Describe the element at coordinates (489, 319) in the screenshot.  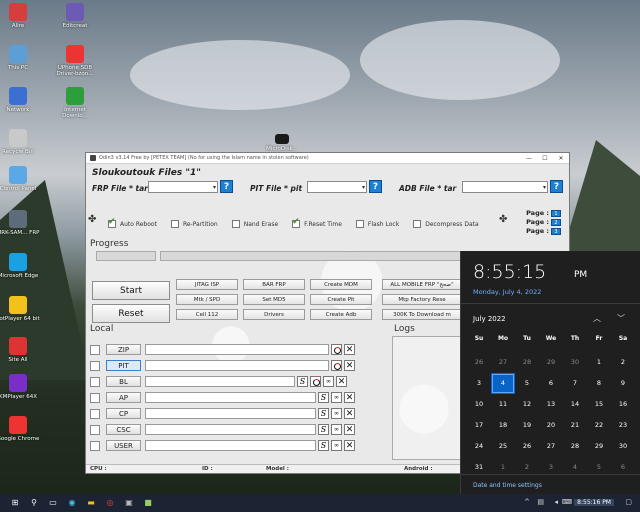
I see `calendar-month: July 2022` at that location.